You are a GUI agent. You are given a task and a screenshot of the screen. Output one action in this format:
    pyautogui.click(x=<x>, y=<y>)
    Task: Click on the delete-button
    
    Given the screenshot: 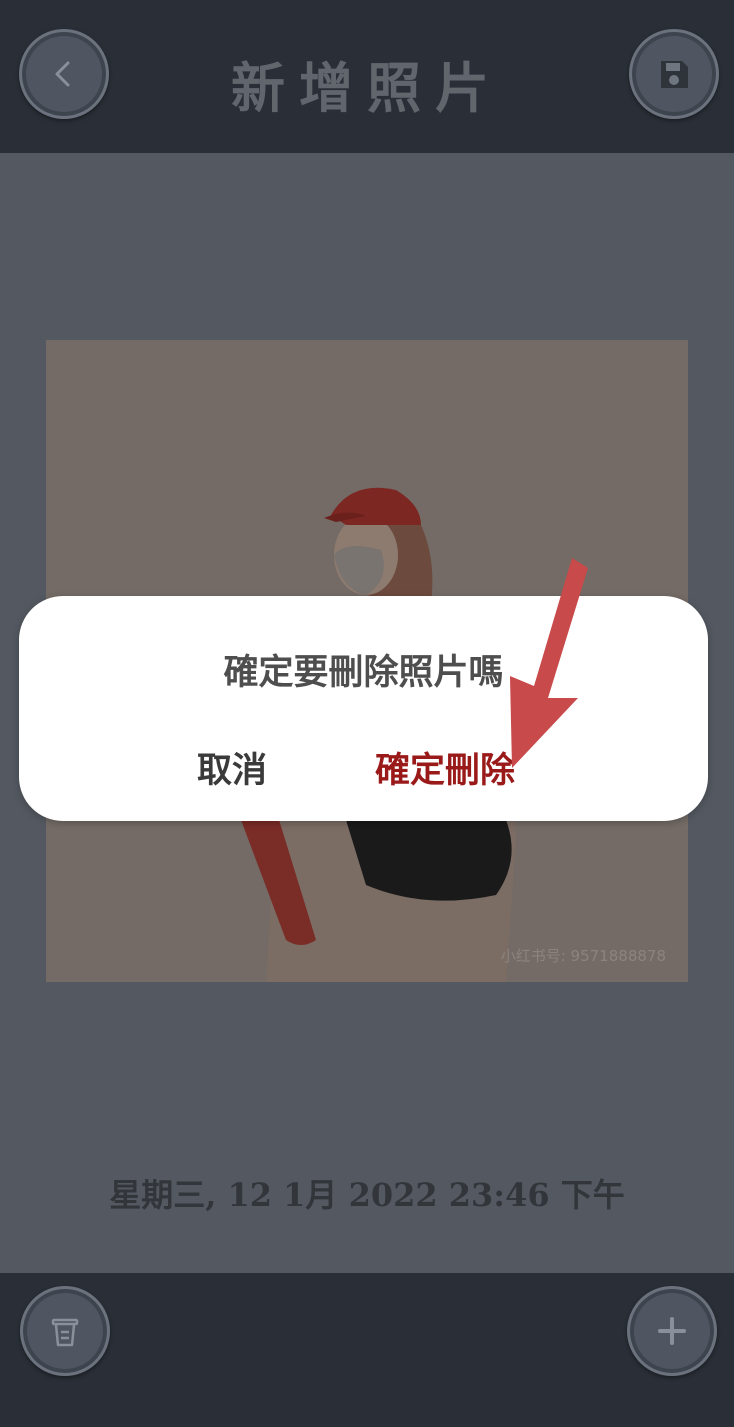 What is the action you would take?
    pyautogui.click(x=65, y=1331)
    